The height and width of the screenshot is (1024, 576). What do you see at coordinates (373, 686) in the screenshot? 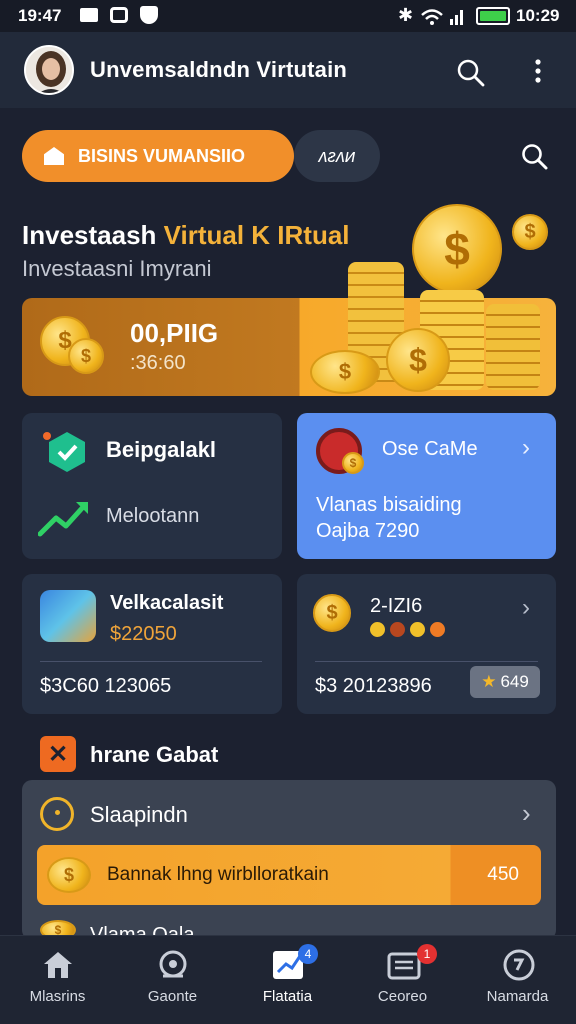
I see `card-2izi6-footer: $3 20123896` at bounding box center [373, 686].